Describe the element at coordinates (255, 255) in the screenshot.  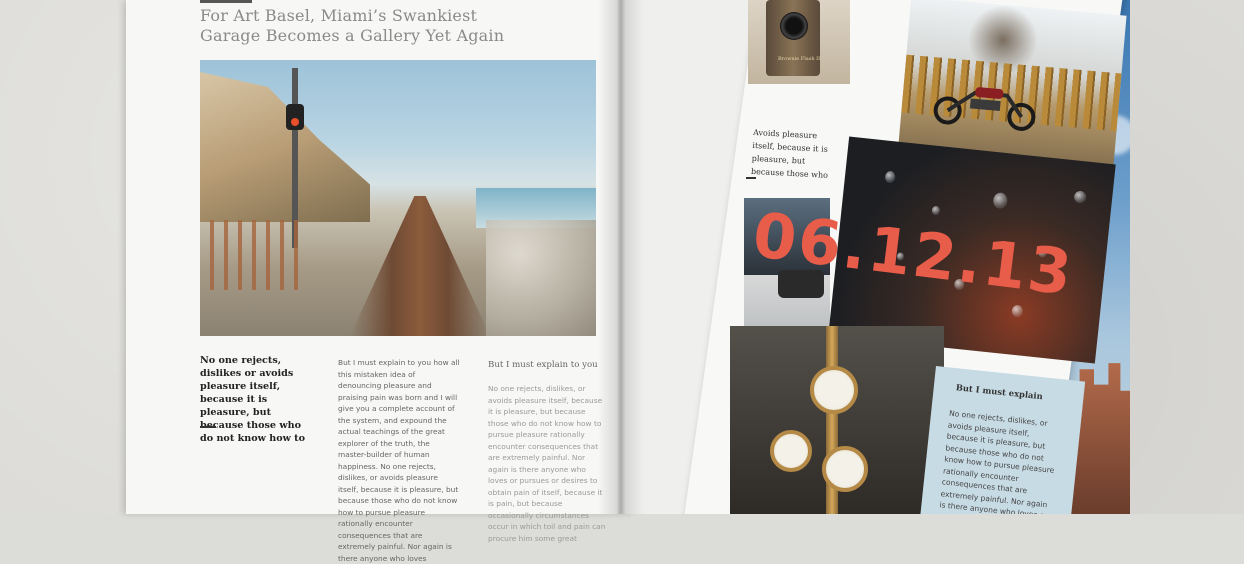
I see `fence-shape` at that location.